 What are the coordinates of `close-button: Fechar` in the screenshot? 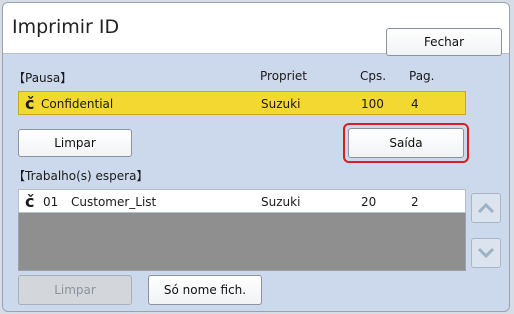 It's located at (444, 42).